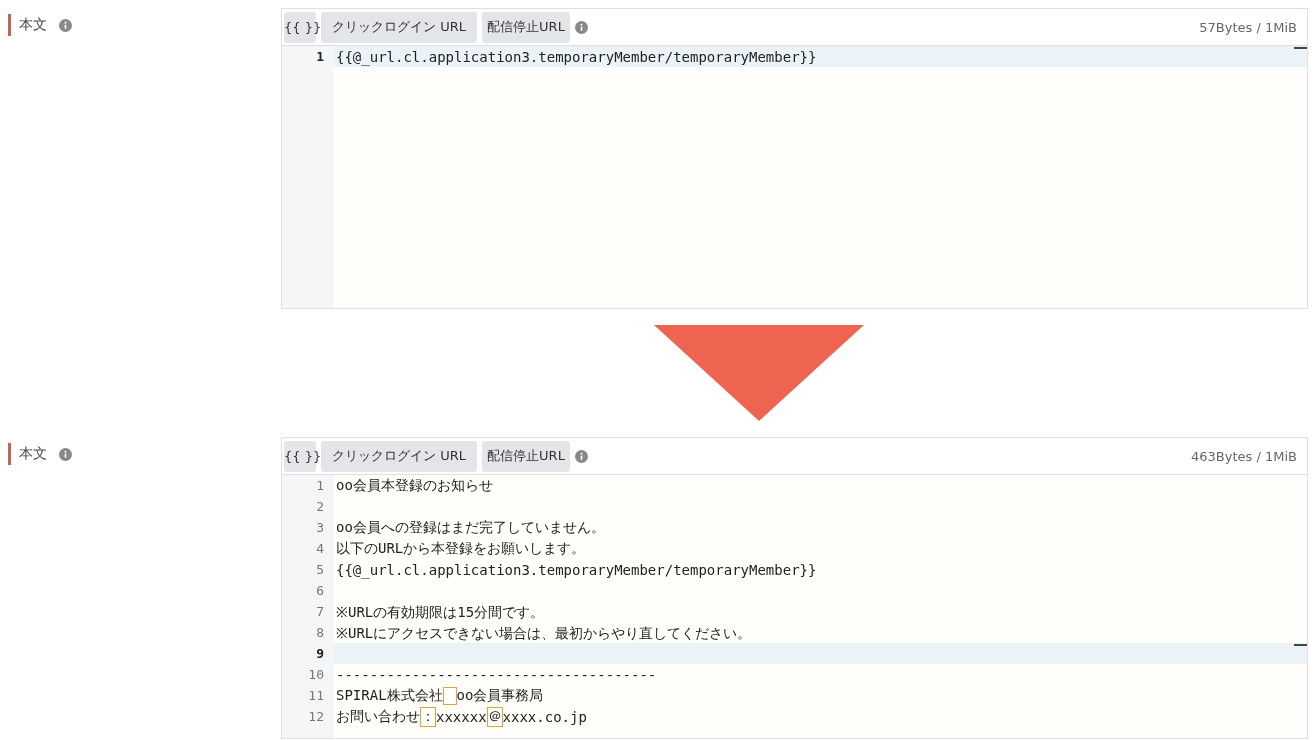 Image resolution: width=1315 pixels, height=740 pixels. What do you see at coordinates (308, 569) in the screenshot?
I see `line-number: 5` at bounding box center [308, 569].